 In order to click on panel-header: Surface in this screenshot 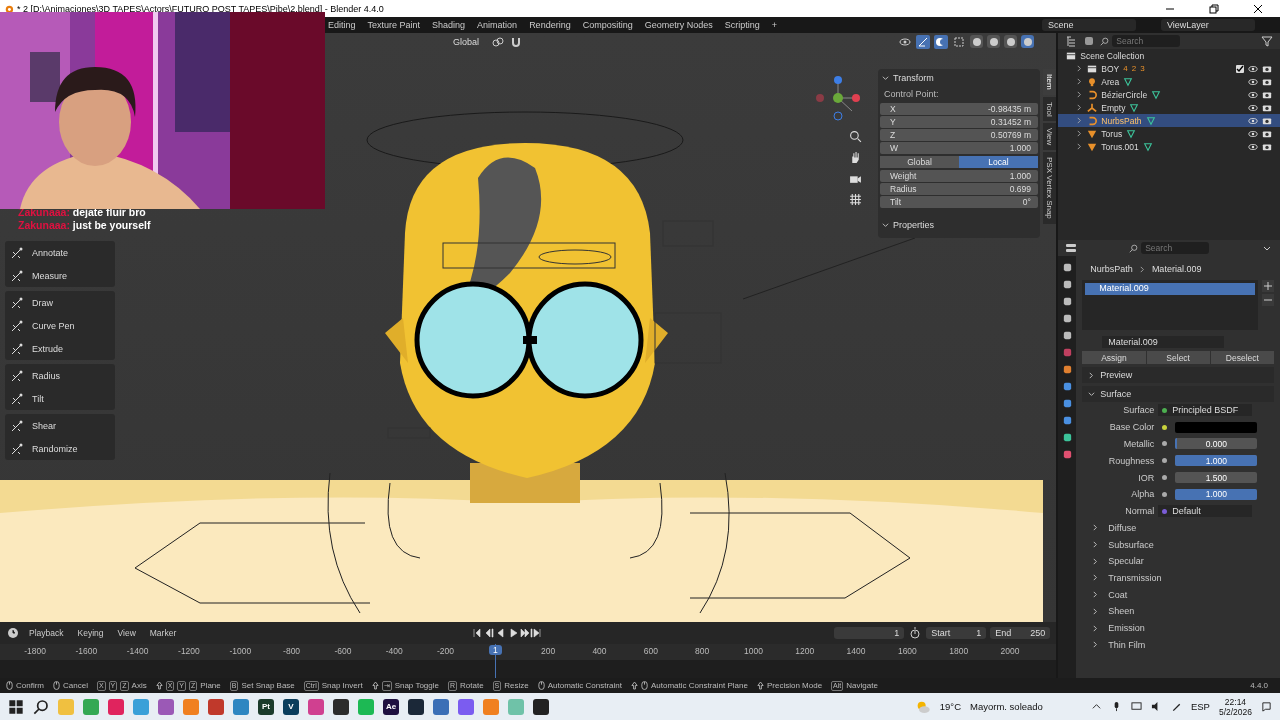, I will do `click(1178, 394)`.